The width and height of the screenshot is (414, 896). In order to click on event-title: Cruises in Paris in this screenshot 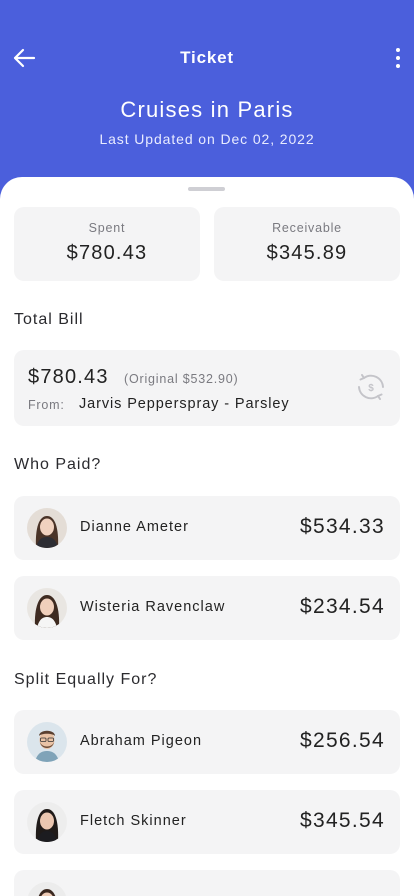, I will do `click(207, 109)`.